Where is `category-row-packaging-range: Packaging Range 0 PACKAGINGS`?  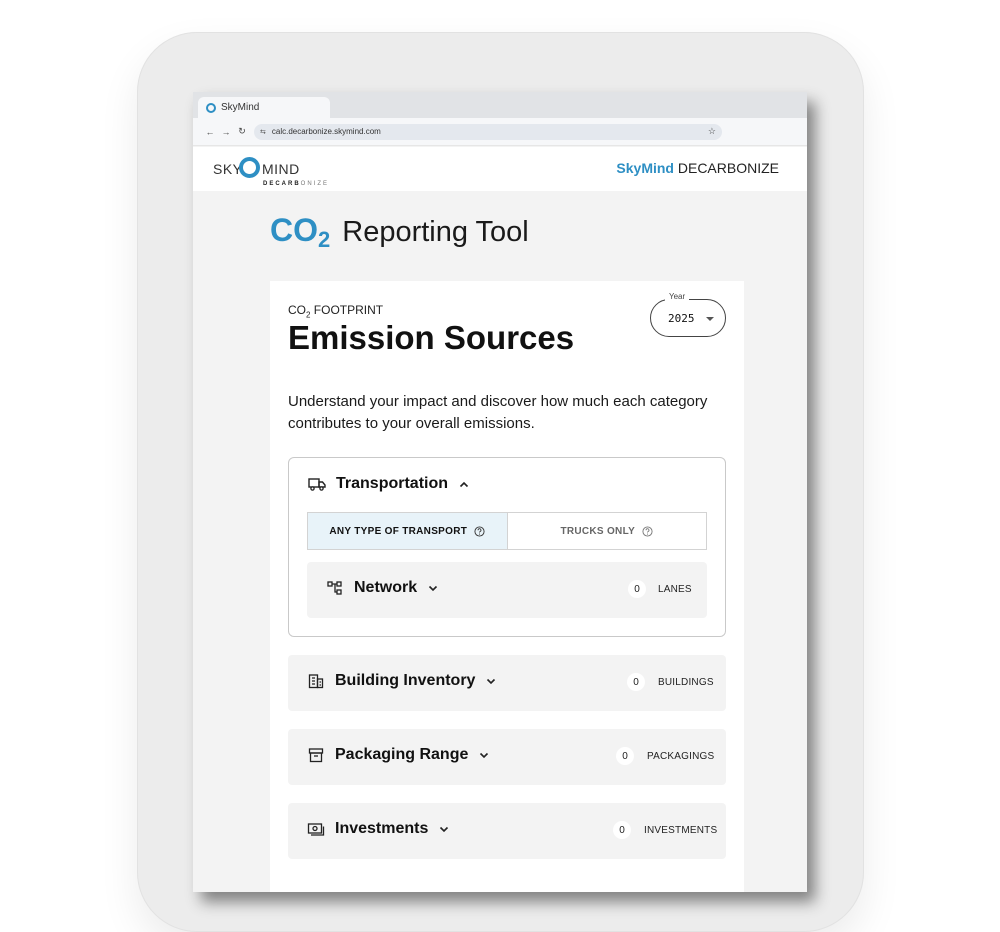
category-row-packaging-range: Packaging Range 0 PACKAGINGS is located at coordinates (507, 757).